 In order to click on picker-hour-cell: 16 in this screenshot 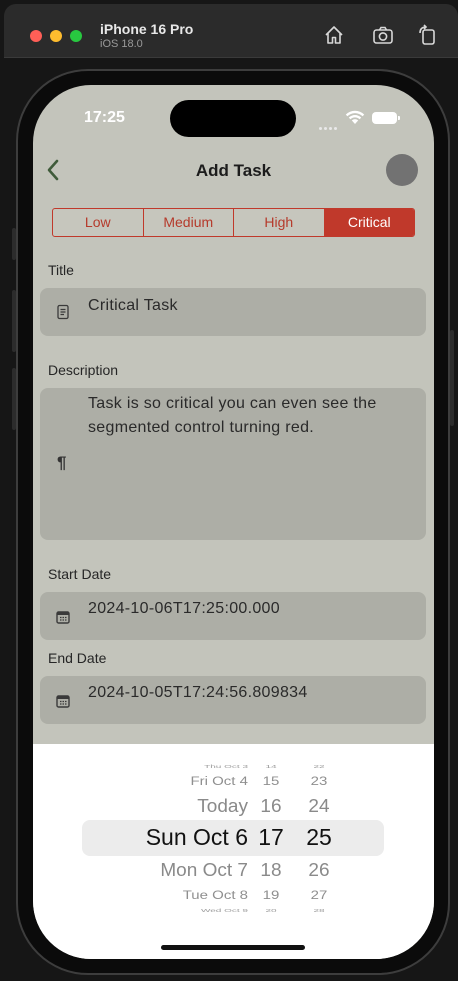, I will do `click(271, 806)`.